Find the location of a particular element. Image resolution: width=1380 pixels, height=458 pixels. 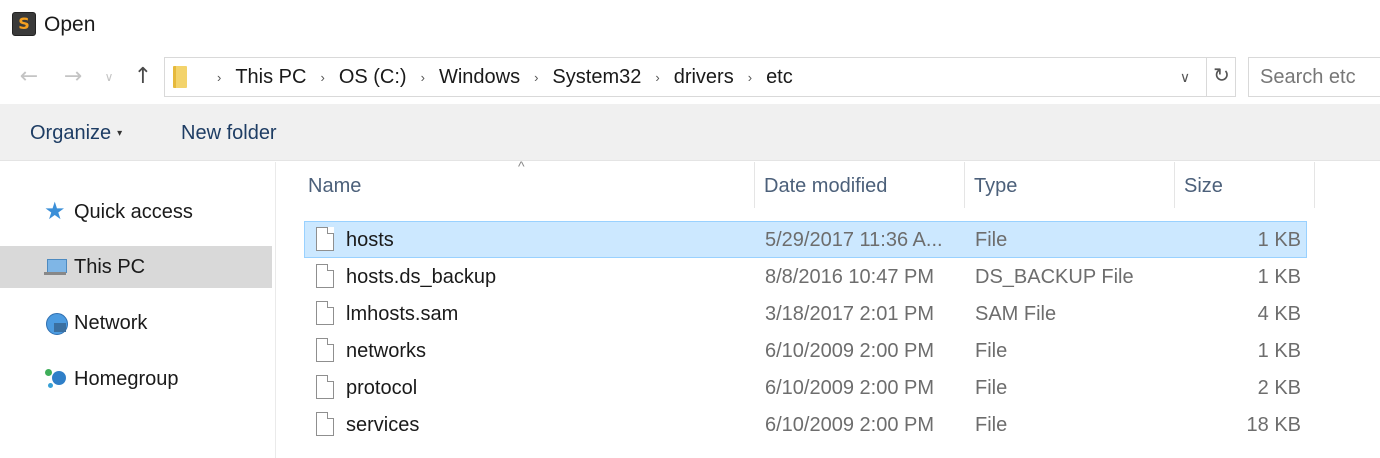

file-name: lmhosts.sam is located at coordinates (402, 314).